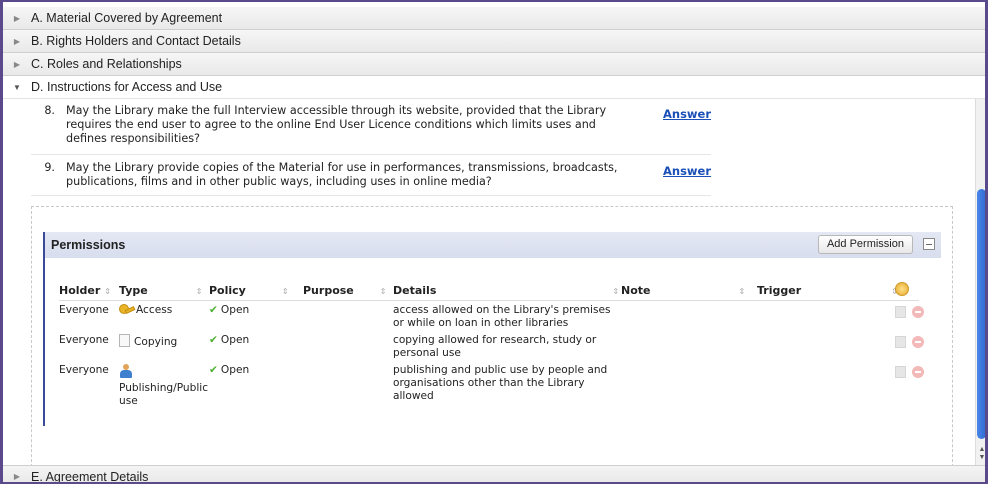  I want to click on question-number: 8., so click(49, 110).